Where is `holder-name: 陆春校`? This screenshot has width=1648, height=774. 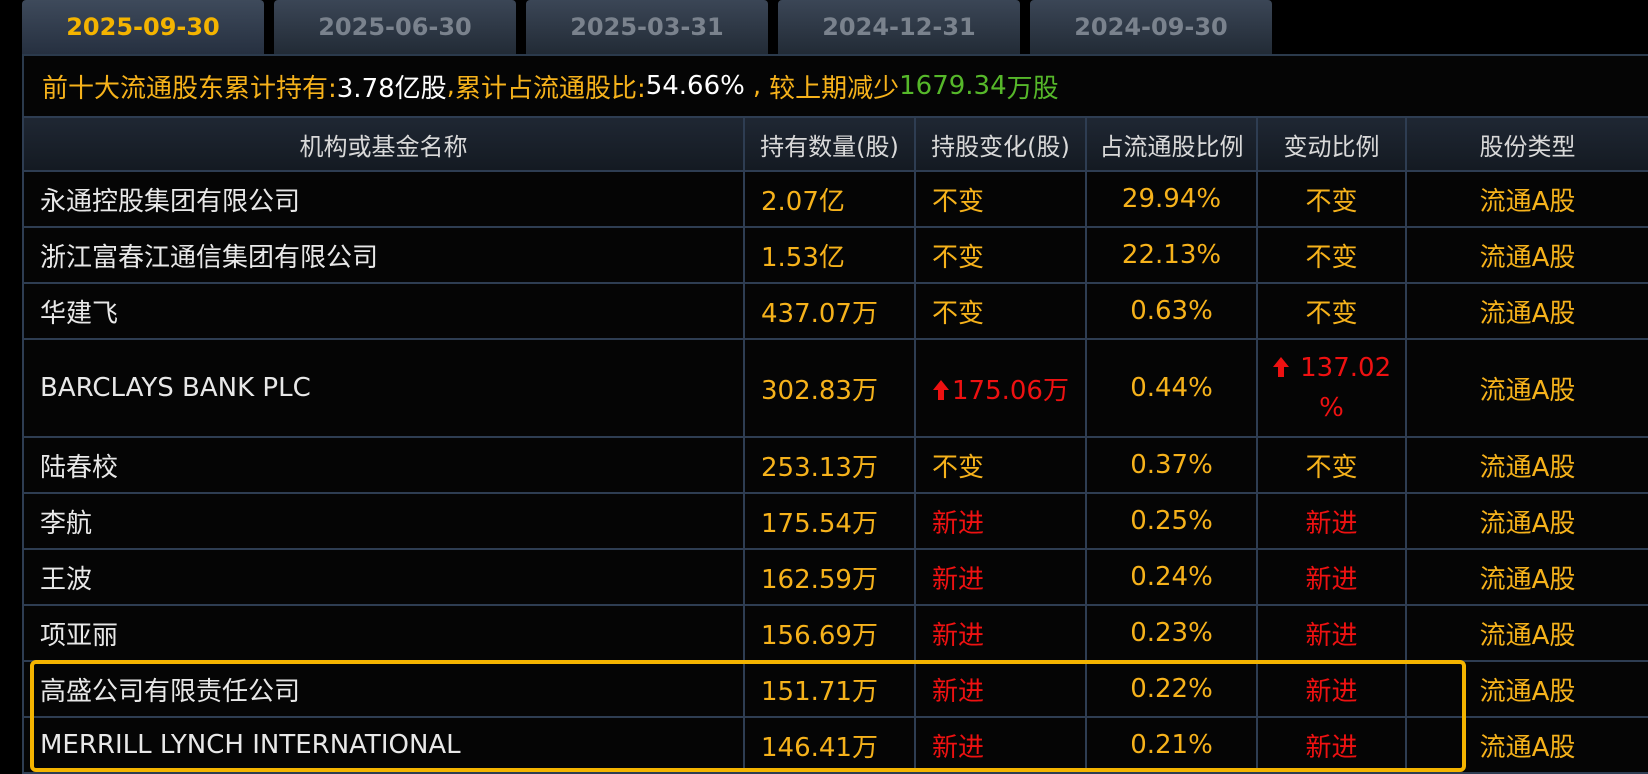 holder-name: 陆春校 is located at coordinates (383, 465).